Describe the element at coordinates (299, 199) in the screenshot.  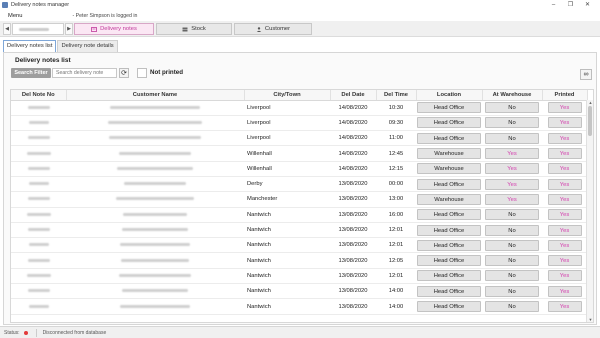
I see `table-row: Manchester 13/08/2020 13:00 Warehouse Yes Yes` at that location.